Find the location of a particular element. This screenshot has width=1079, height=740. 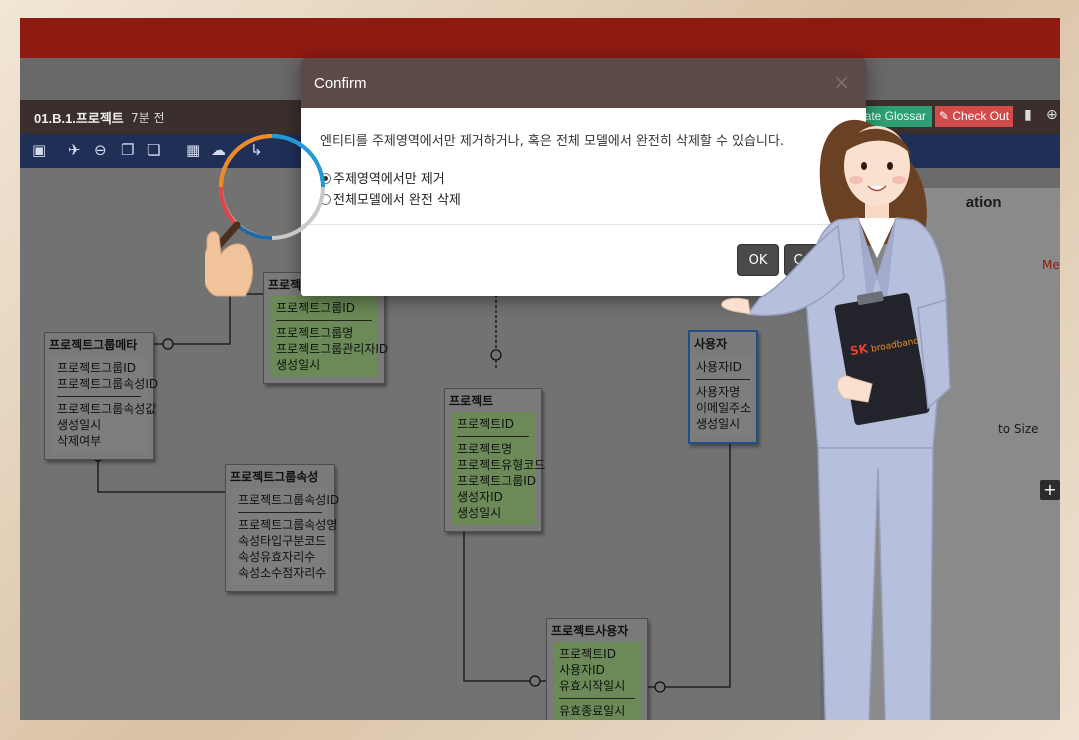

entity-key: 유효시작일시 is located at coordinates (592, 686).